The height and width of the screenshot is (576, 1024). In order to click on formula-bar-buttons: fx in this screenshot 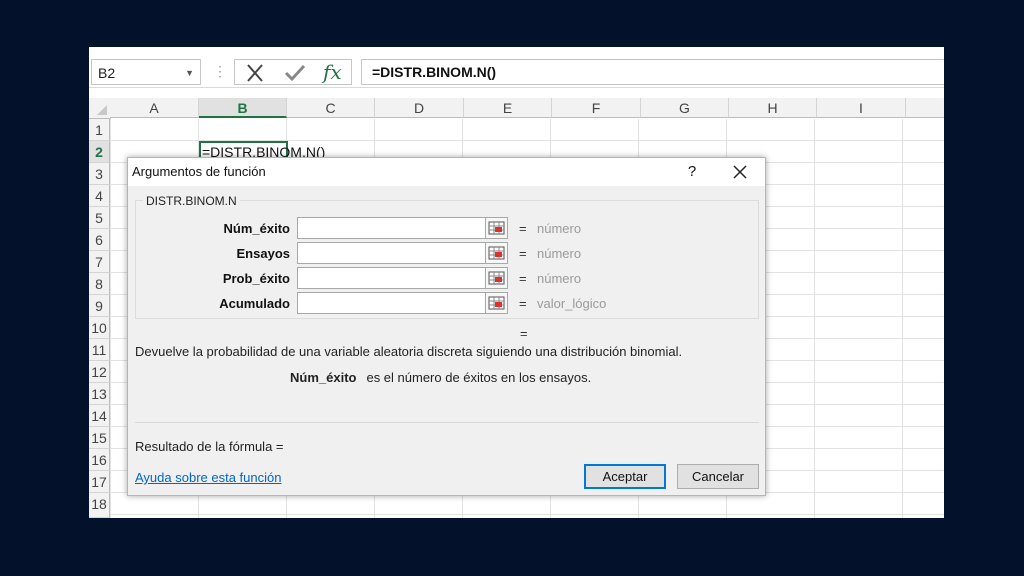, I will do `click(293, 72)`.